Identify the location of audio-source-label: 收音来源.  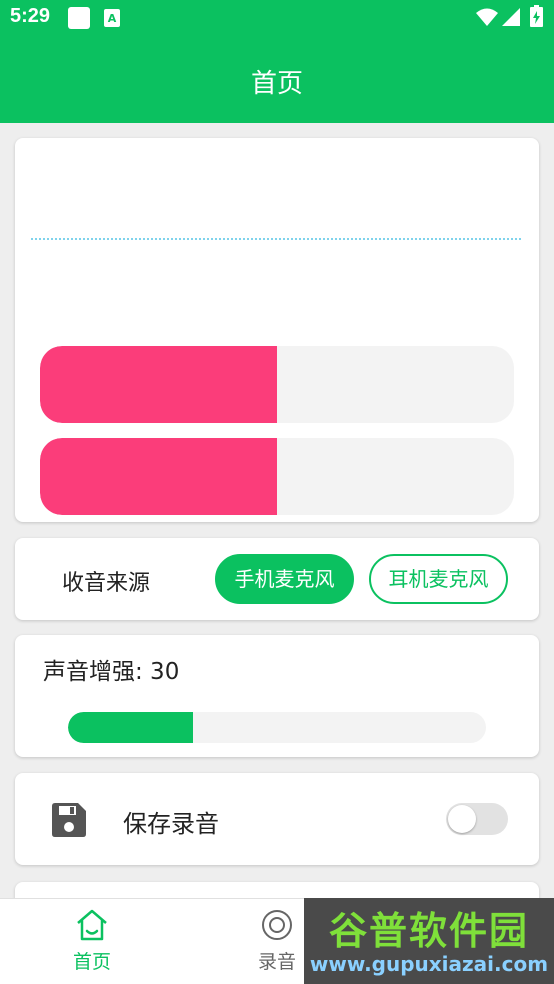
(106, 583).